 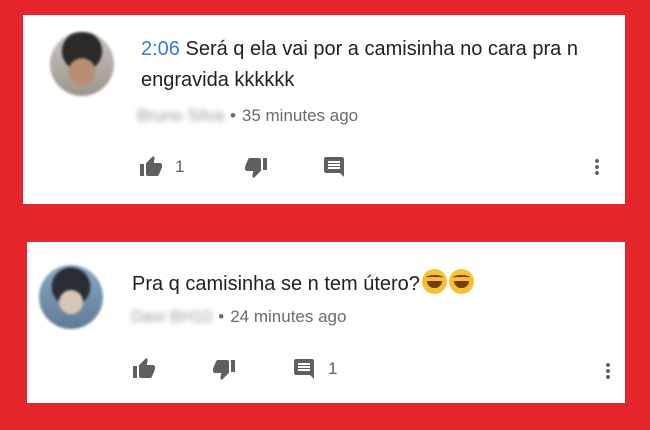 I want to click on comment-meta: Bruno Silva • 35 minutes ago, so click(x=247, y=116).